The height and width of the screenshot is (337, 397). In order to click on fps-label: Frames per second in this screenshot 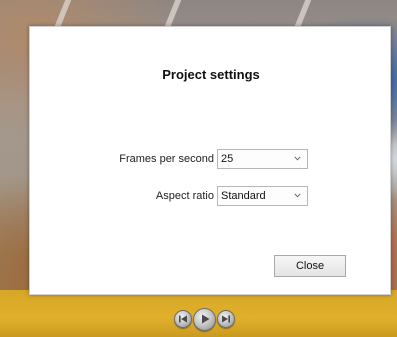, I will do `click(166, 159)`.